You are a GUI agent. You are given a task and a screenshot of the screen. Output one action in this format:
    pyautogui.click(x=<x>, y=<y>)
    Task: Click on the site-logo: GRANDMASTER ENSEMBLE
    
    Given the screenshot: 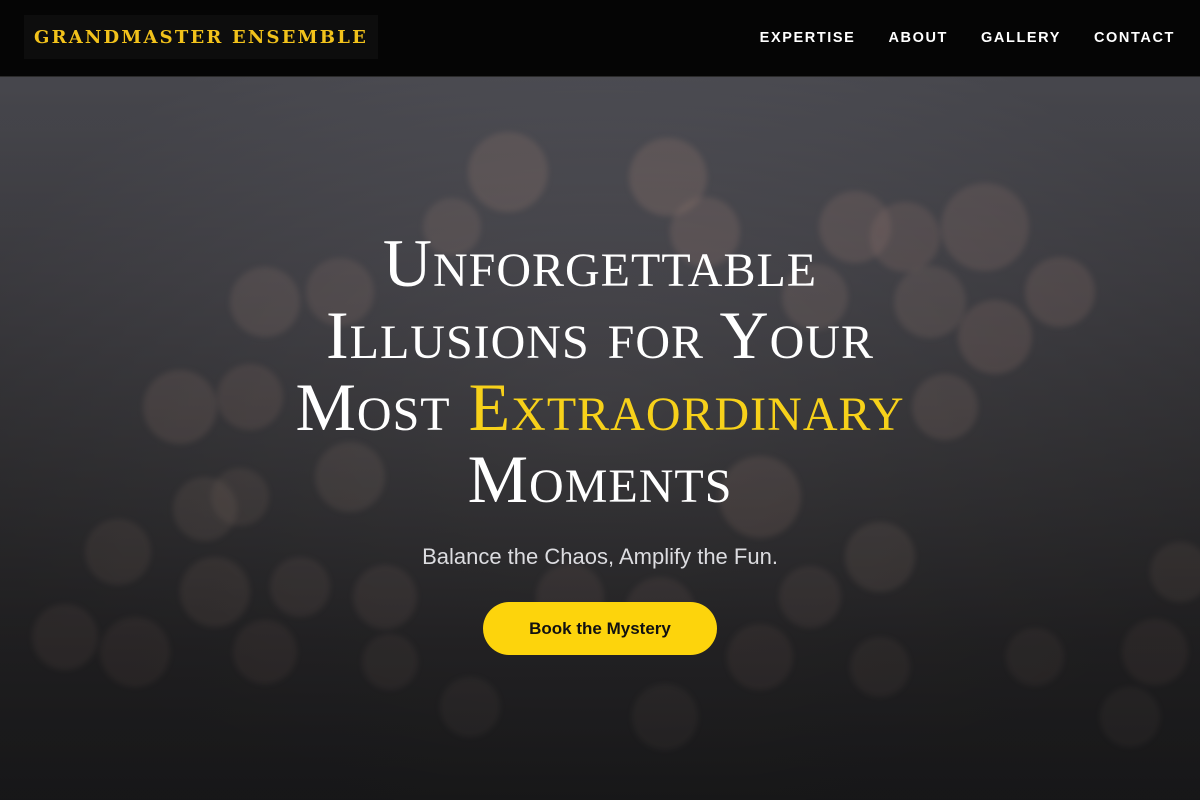 What is the action you would take?
    pyautogui.click(x=201, y=37)
    